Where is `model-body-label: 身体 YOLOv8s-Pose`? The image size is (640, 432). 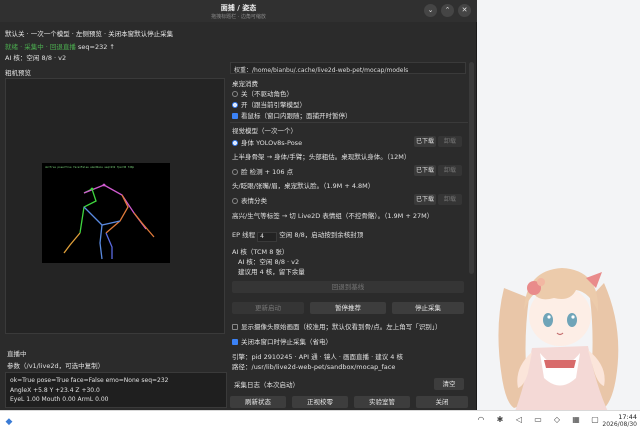
model-body-label: 身体 YOLOv8s-Pose is located at coordinates (272, 143).